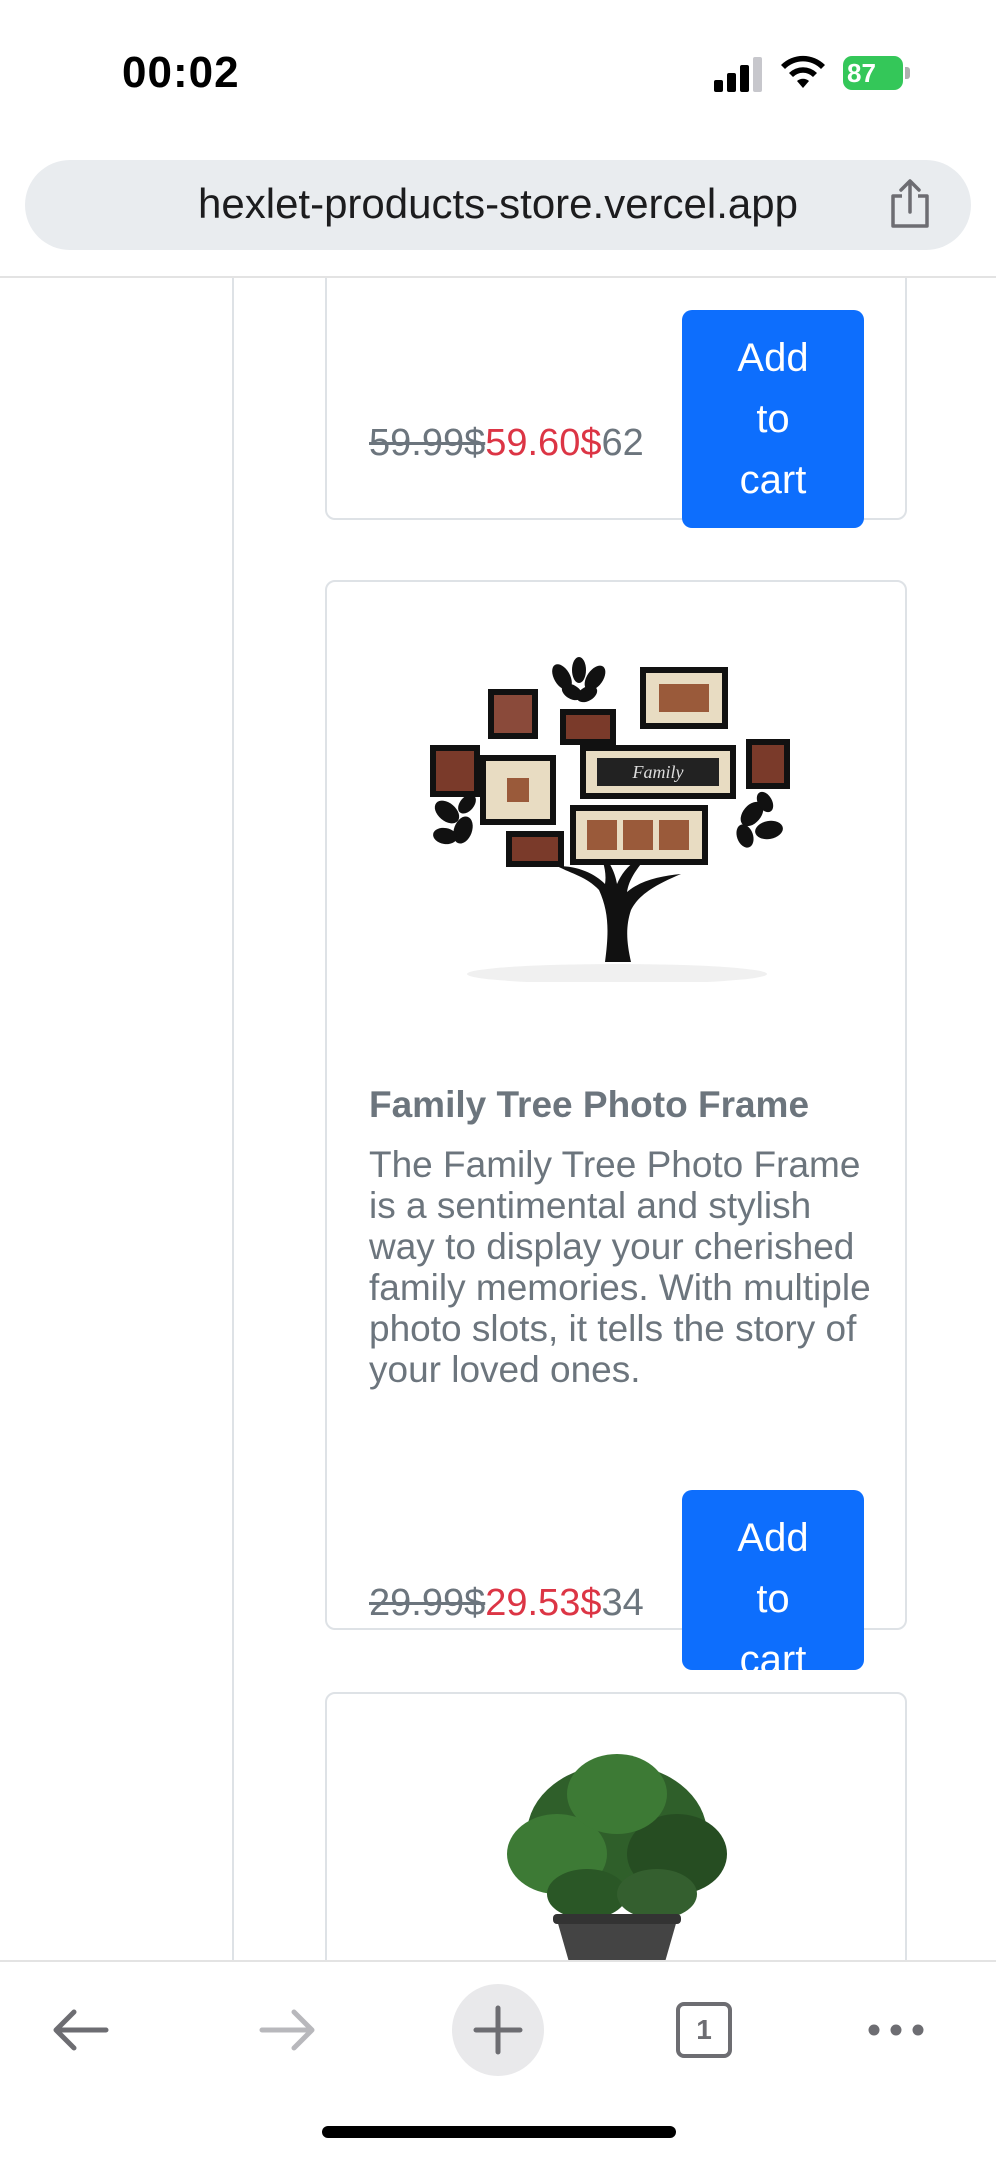  What do you see at coordinates (622, 1603) in the screenshot?
I see `price-alt: 34` at bounding box center [622, 1603].